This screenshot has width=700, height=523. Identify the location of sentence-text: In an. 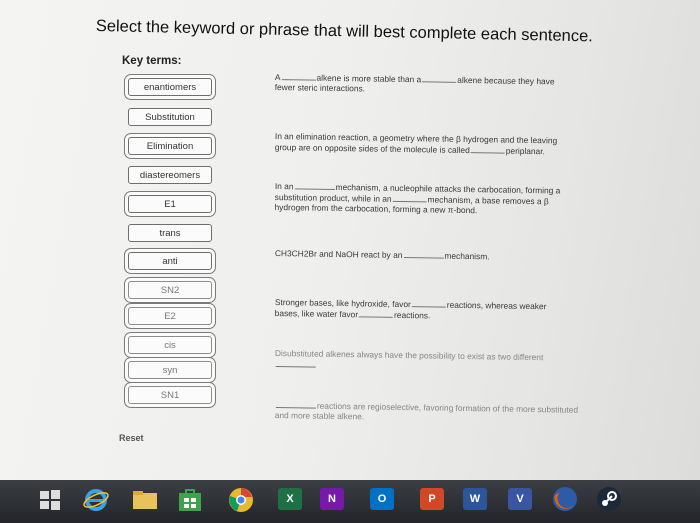
(284, 186).